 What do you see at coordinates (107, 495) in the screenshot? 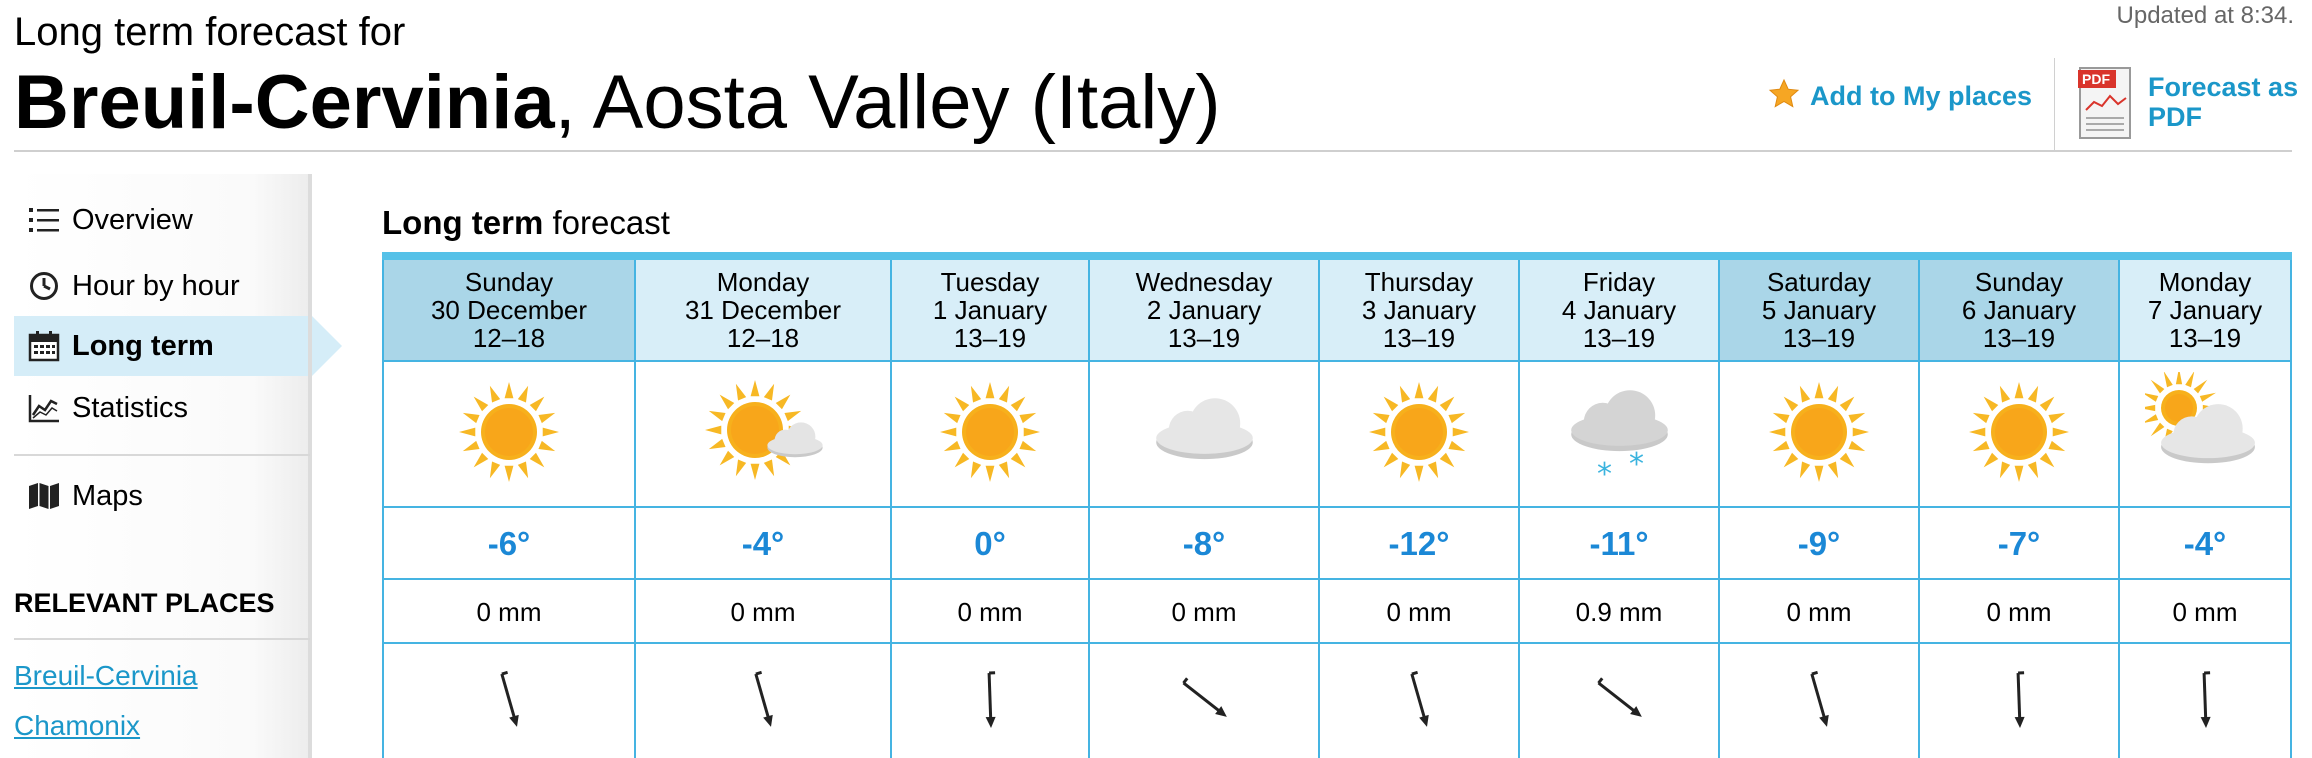
I see `sidebar-item-label: Maps` at bounding box center [107, 495].